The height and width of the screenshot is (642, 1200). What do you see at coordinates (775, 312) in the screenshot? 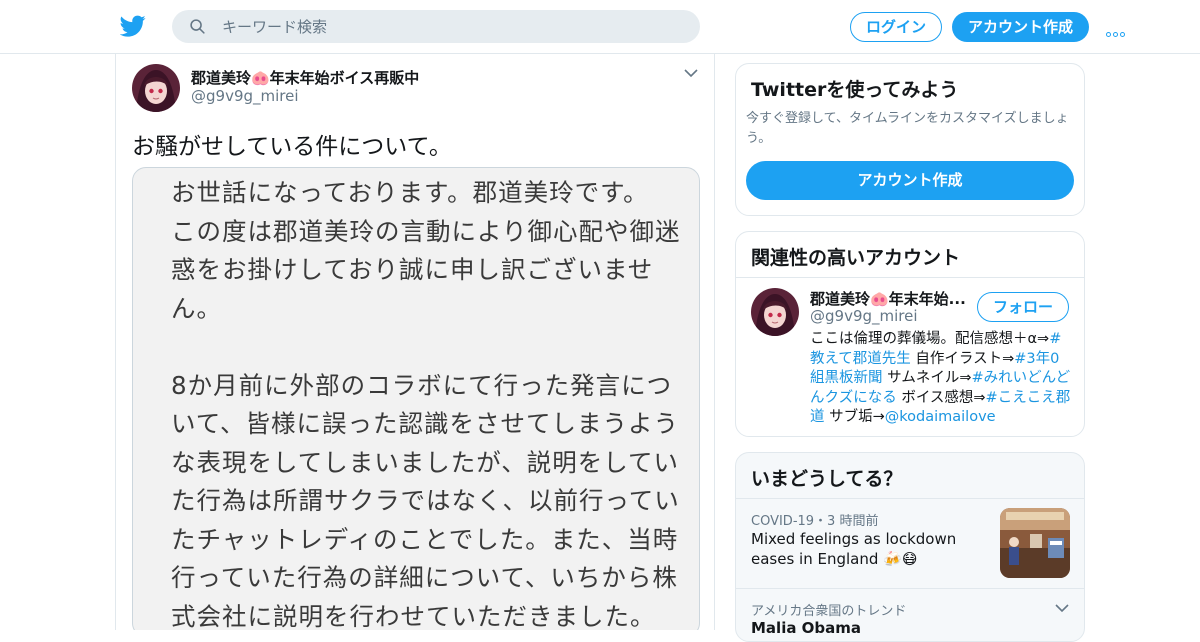
I see `related-account-avatar` at bounding box center [775, 312].